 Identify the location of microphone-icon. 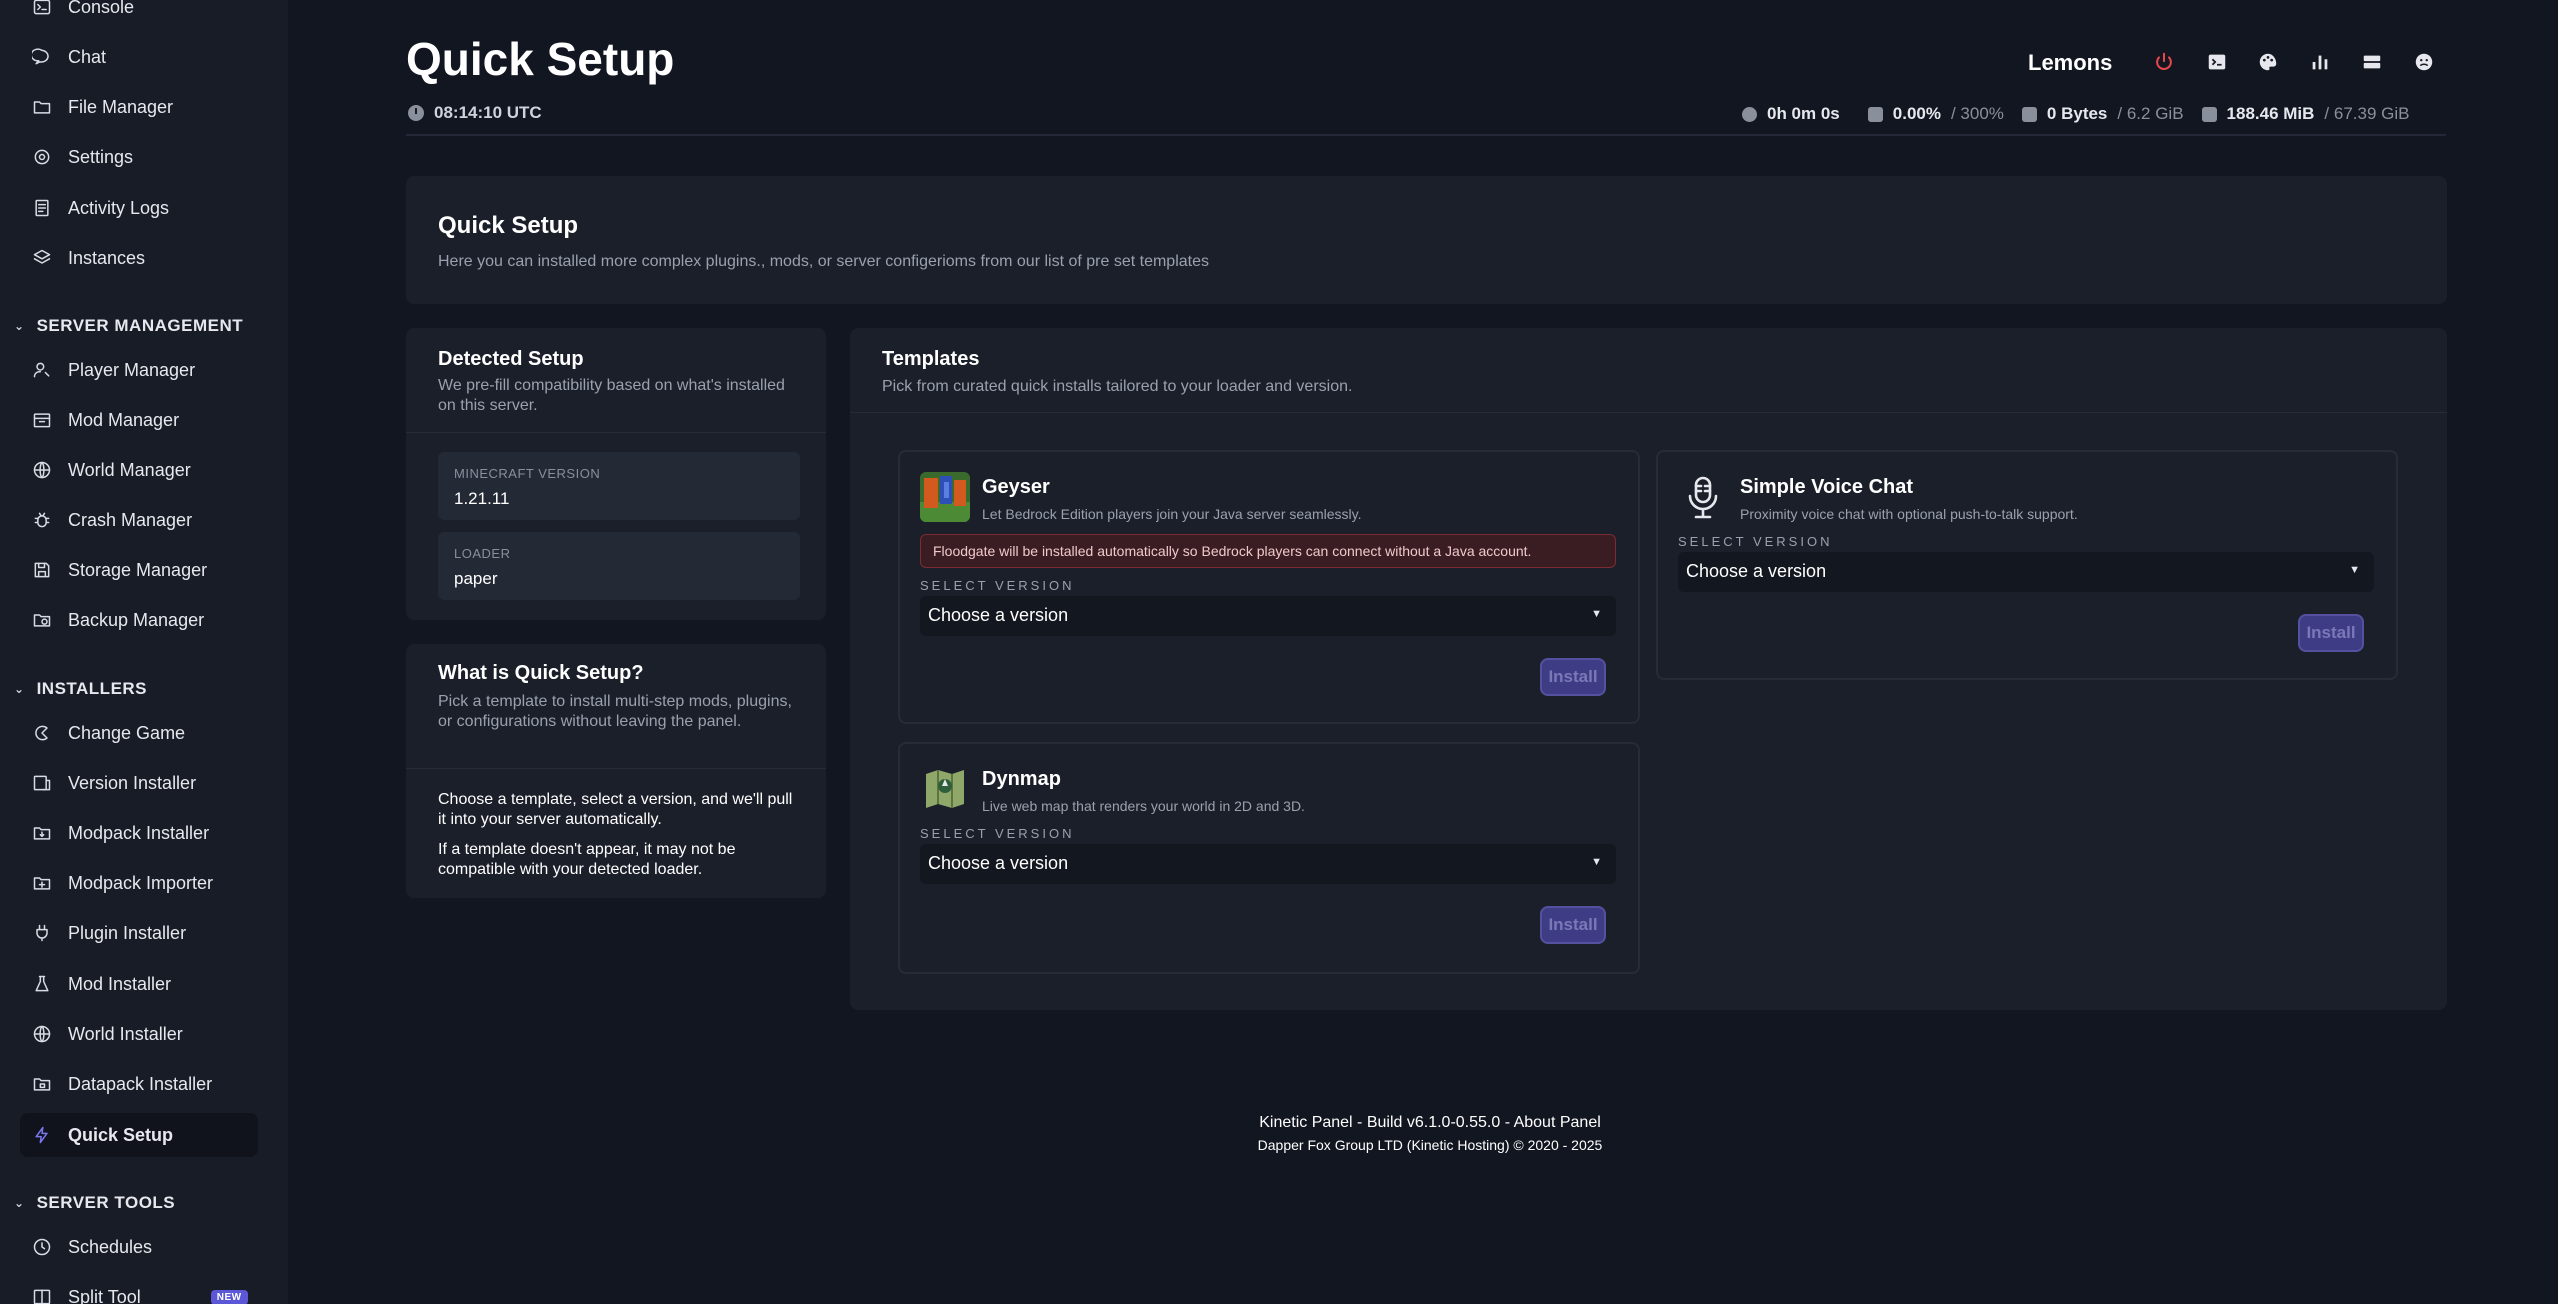
(1703, 497).